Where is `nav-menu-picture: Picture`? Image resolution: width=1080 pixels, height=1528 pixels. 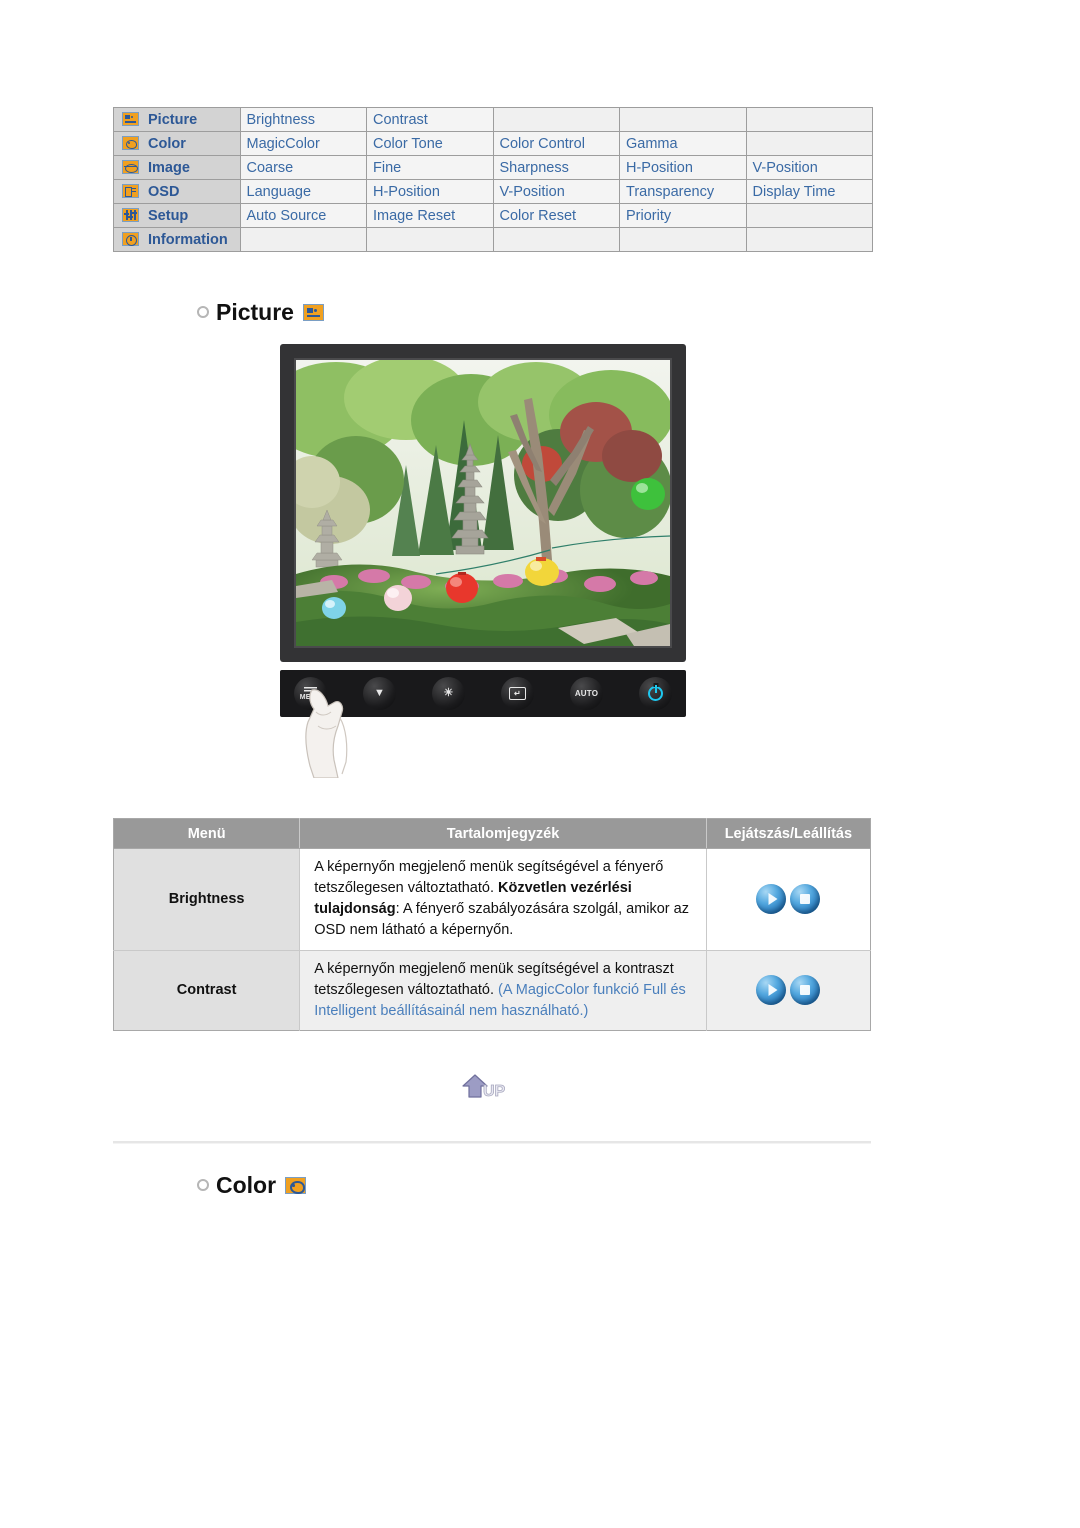 nav-menu-picture: Picture is located at coordinates (177, 119).